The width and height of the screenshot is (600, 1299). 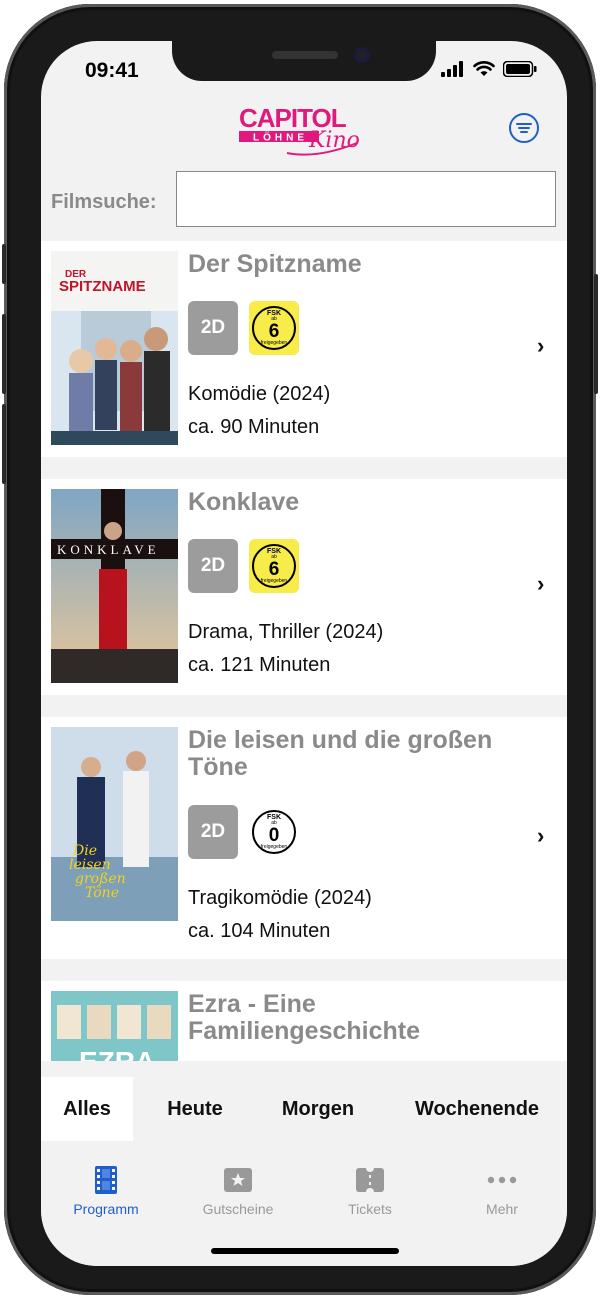 I want to click on voucher-star-icon, so click(x=238, y=1180).